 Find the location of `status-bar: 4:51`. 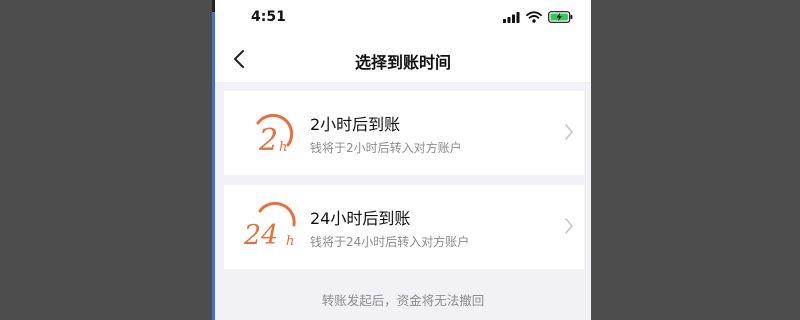

status-bar: 4:51 is located at coordinates (403, 18).